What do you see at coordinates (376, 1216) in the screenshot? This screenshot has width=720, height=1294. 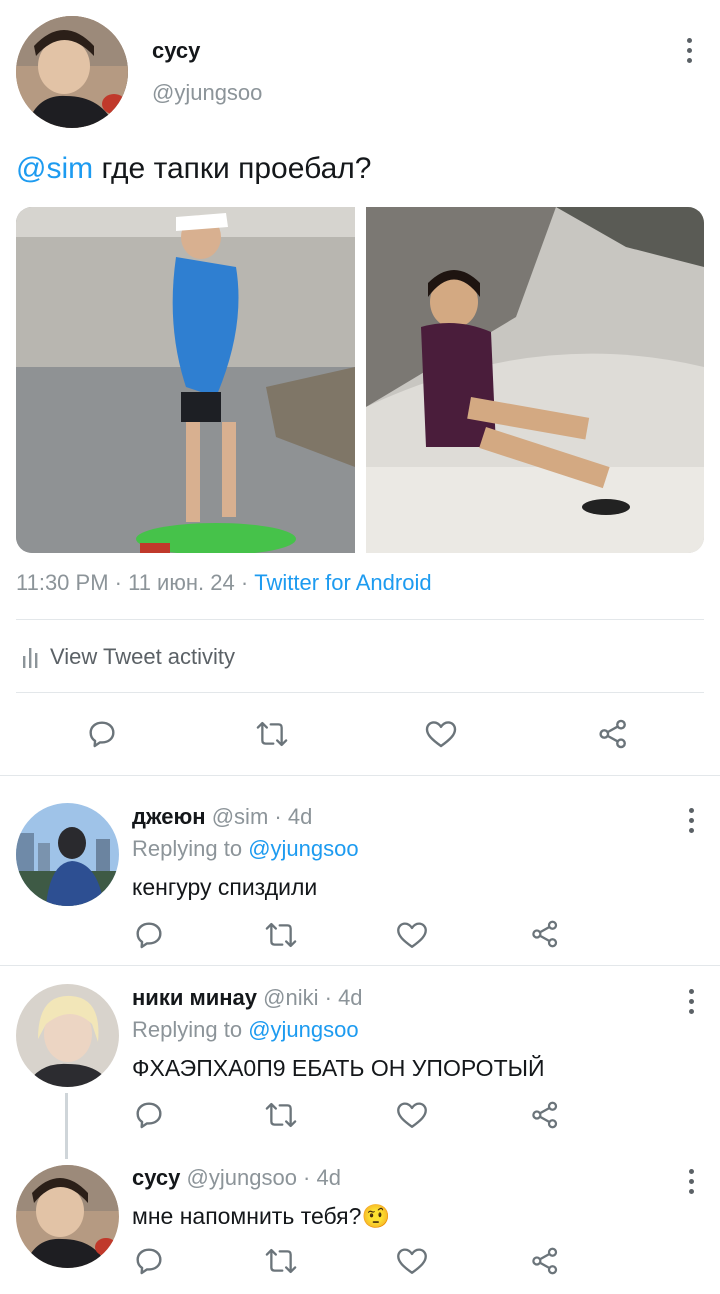 I see `raised-eyebrow-emoji-icon: 🤨` at bounding box center [376, 1216].